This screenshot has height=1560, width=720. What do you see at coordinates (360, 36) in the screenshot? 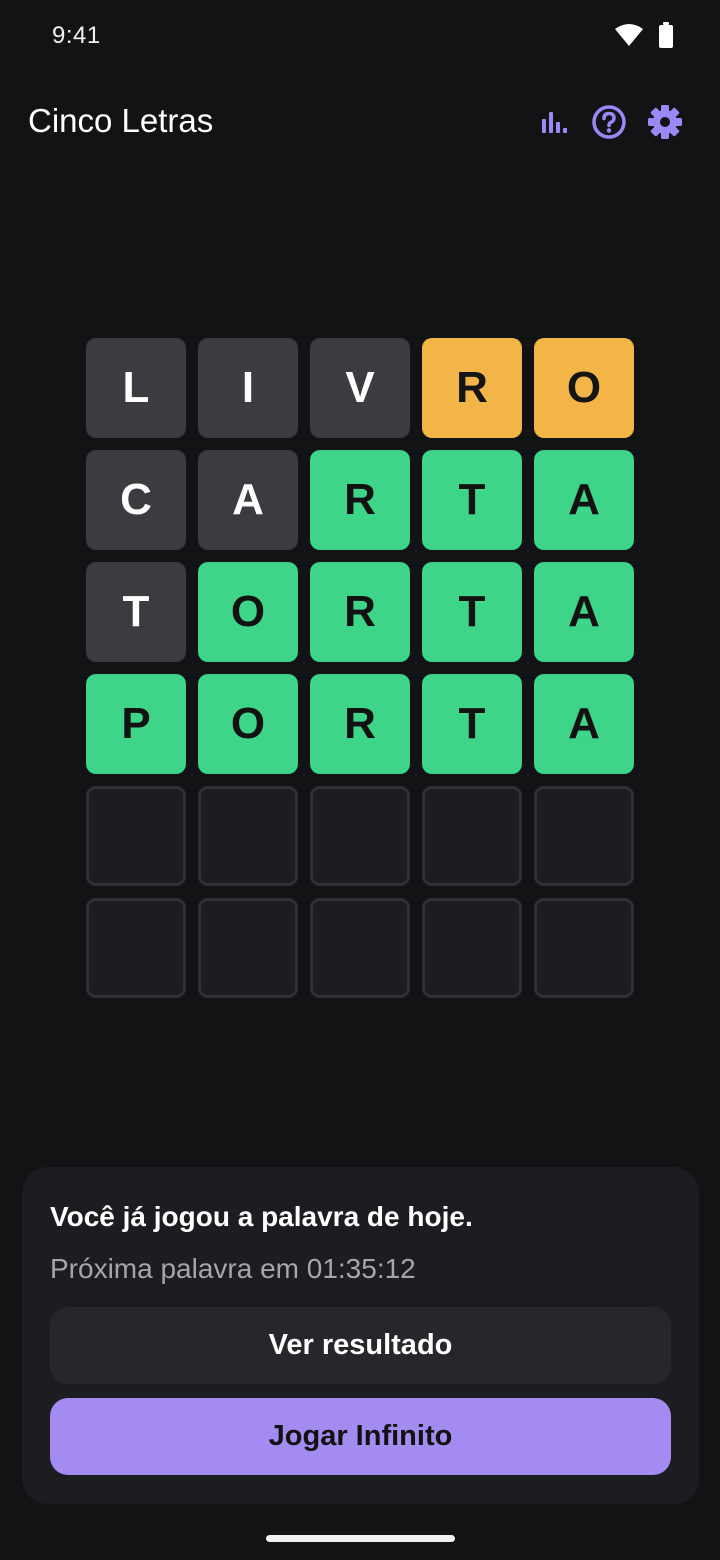
I see `status-bar: 9:41` at bounding box center [360, 36].